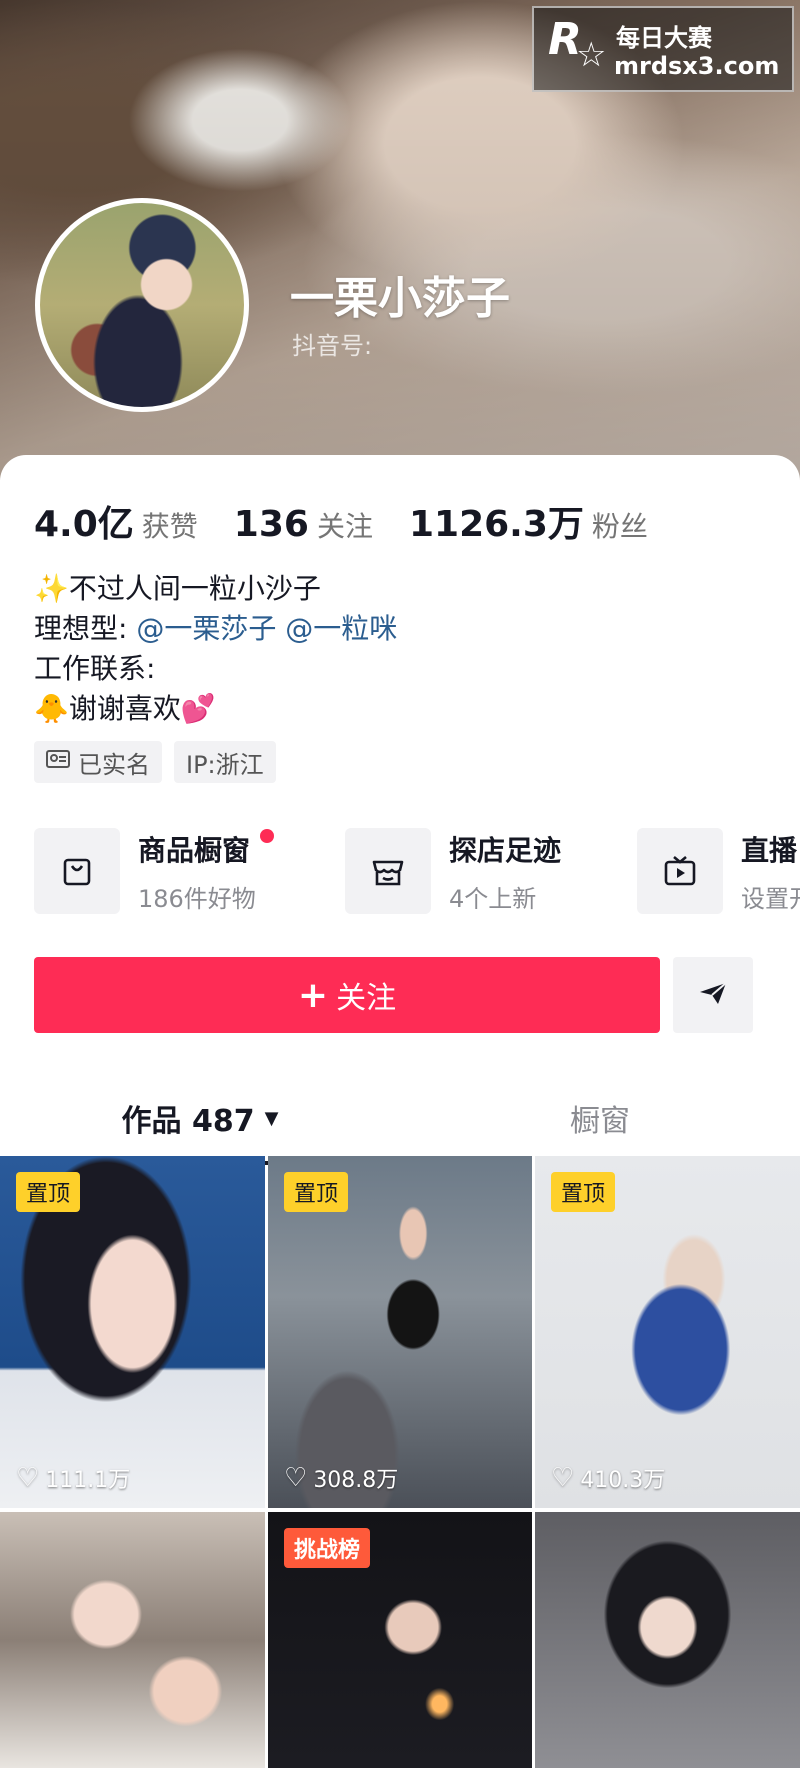 The width and height of the screenshot is (800, 1768). I want to click on feature-product-window-title: 商品橱窗, so click(194, 850).